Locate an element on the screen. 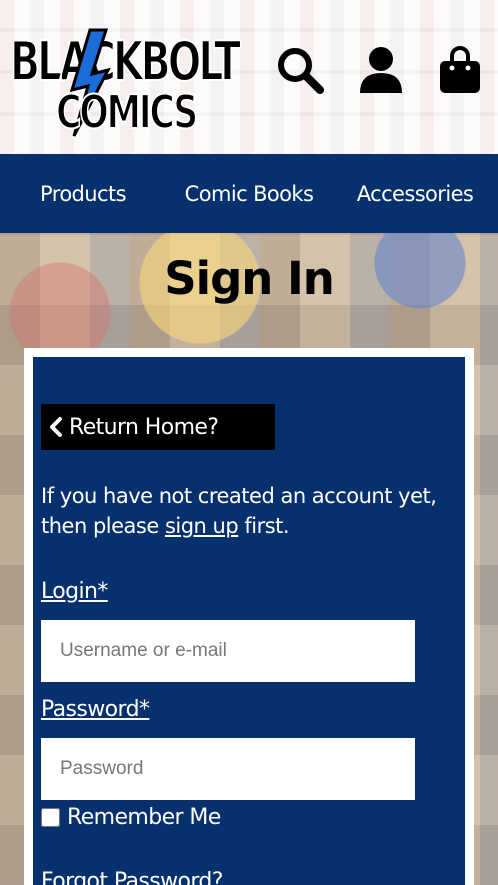  remember-me: Remember Me is located at coordinates (131, 817).